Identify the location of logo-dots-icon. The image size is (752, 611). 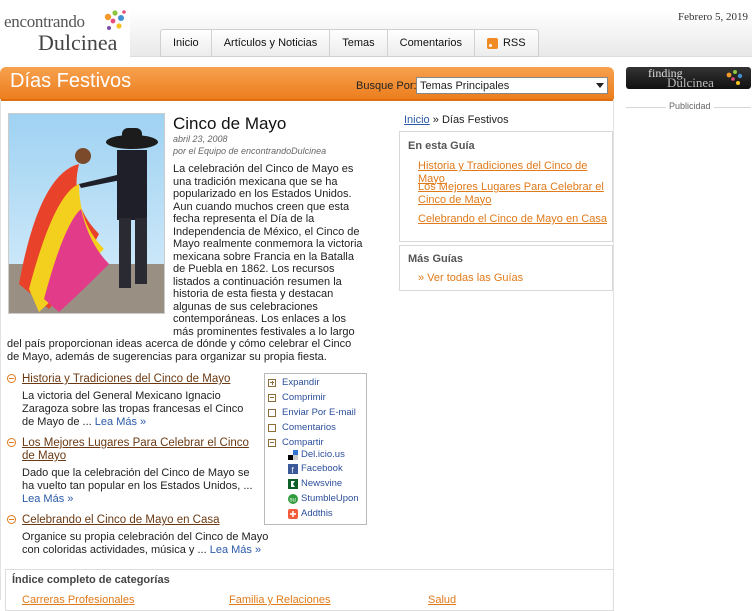
(115, 20).